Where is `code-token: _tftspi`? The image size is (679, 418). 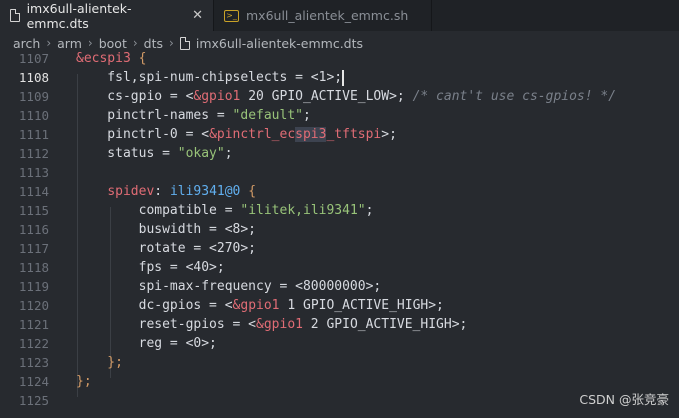 code-token: _tftspi is located at coordinates (354, 134).